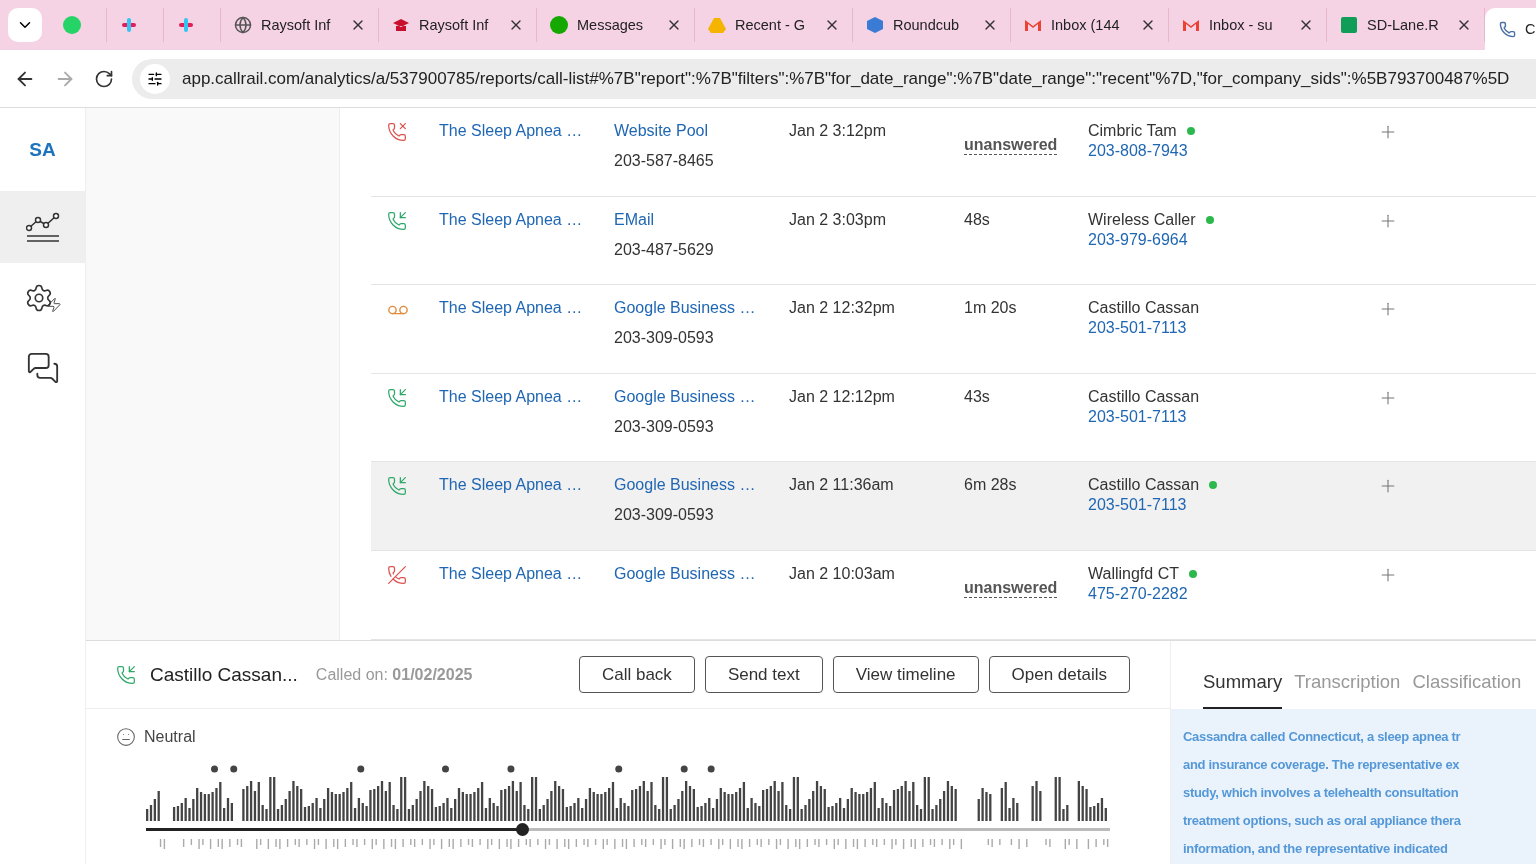 The width and height of the screenshot is (1536, 864). I want to click on called-on-date: Called on: 01/02/2025, so click(394, 674).